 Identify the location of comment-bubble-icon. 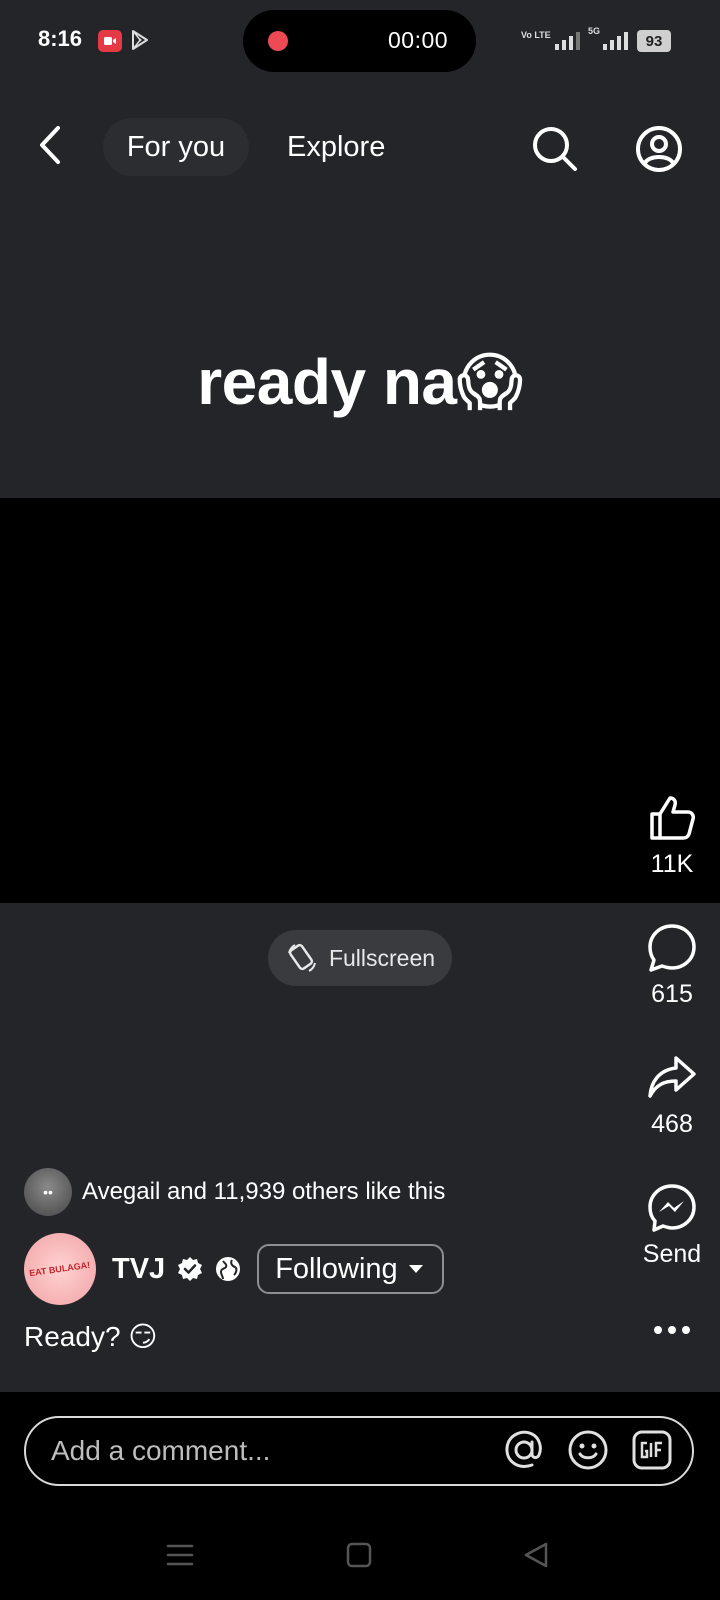
(672, 948).